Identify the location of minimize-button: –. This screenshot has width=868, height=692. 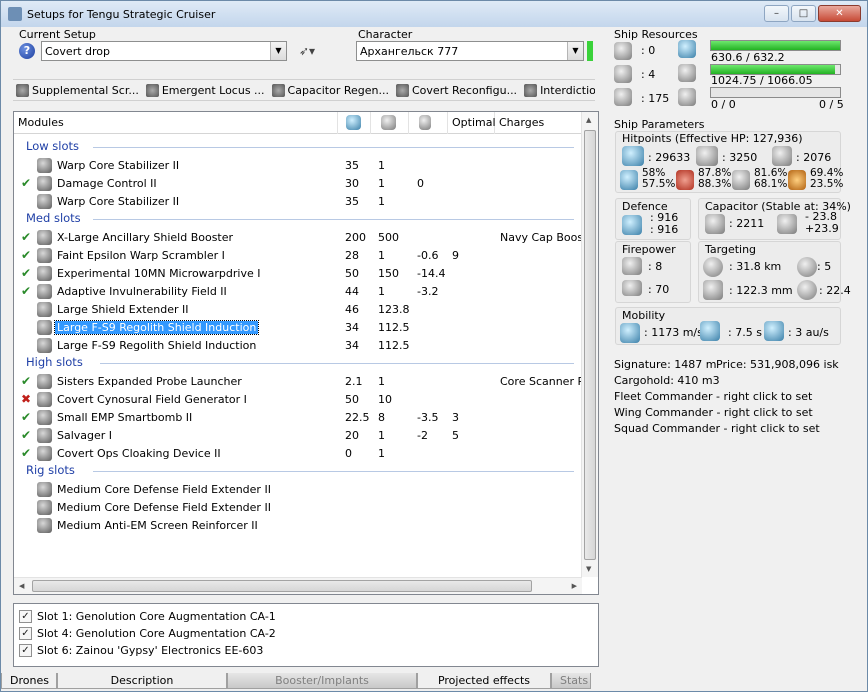
(776, 13).